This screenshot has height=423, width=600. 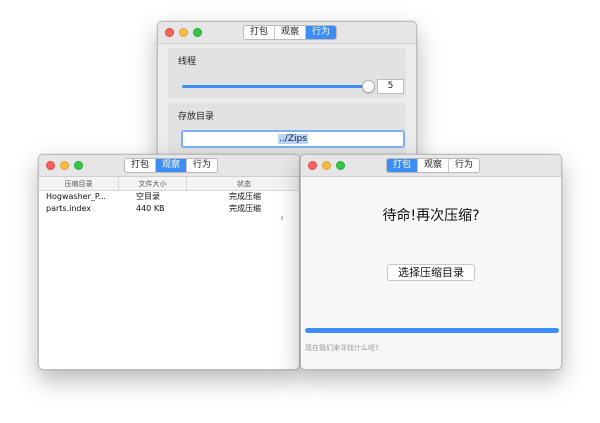 I want to click on thread-count-field: 5, so click(x=390, y=86).